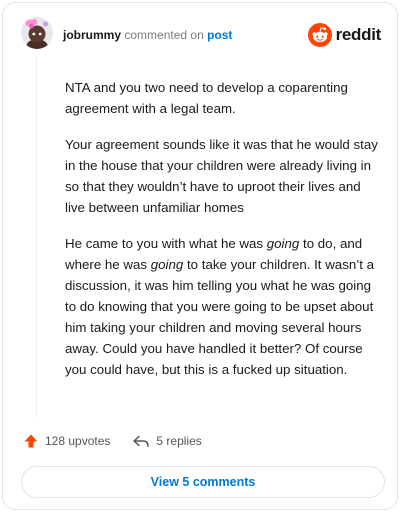 The height and width of the screenshot is (512, 400). I want to click on post-link: post, so click(219, 35).